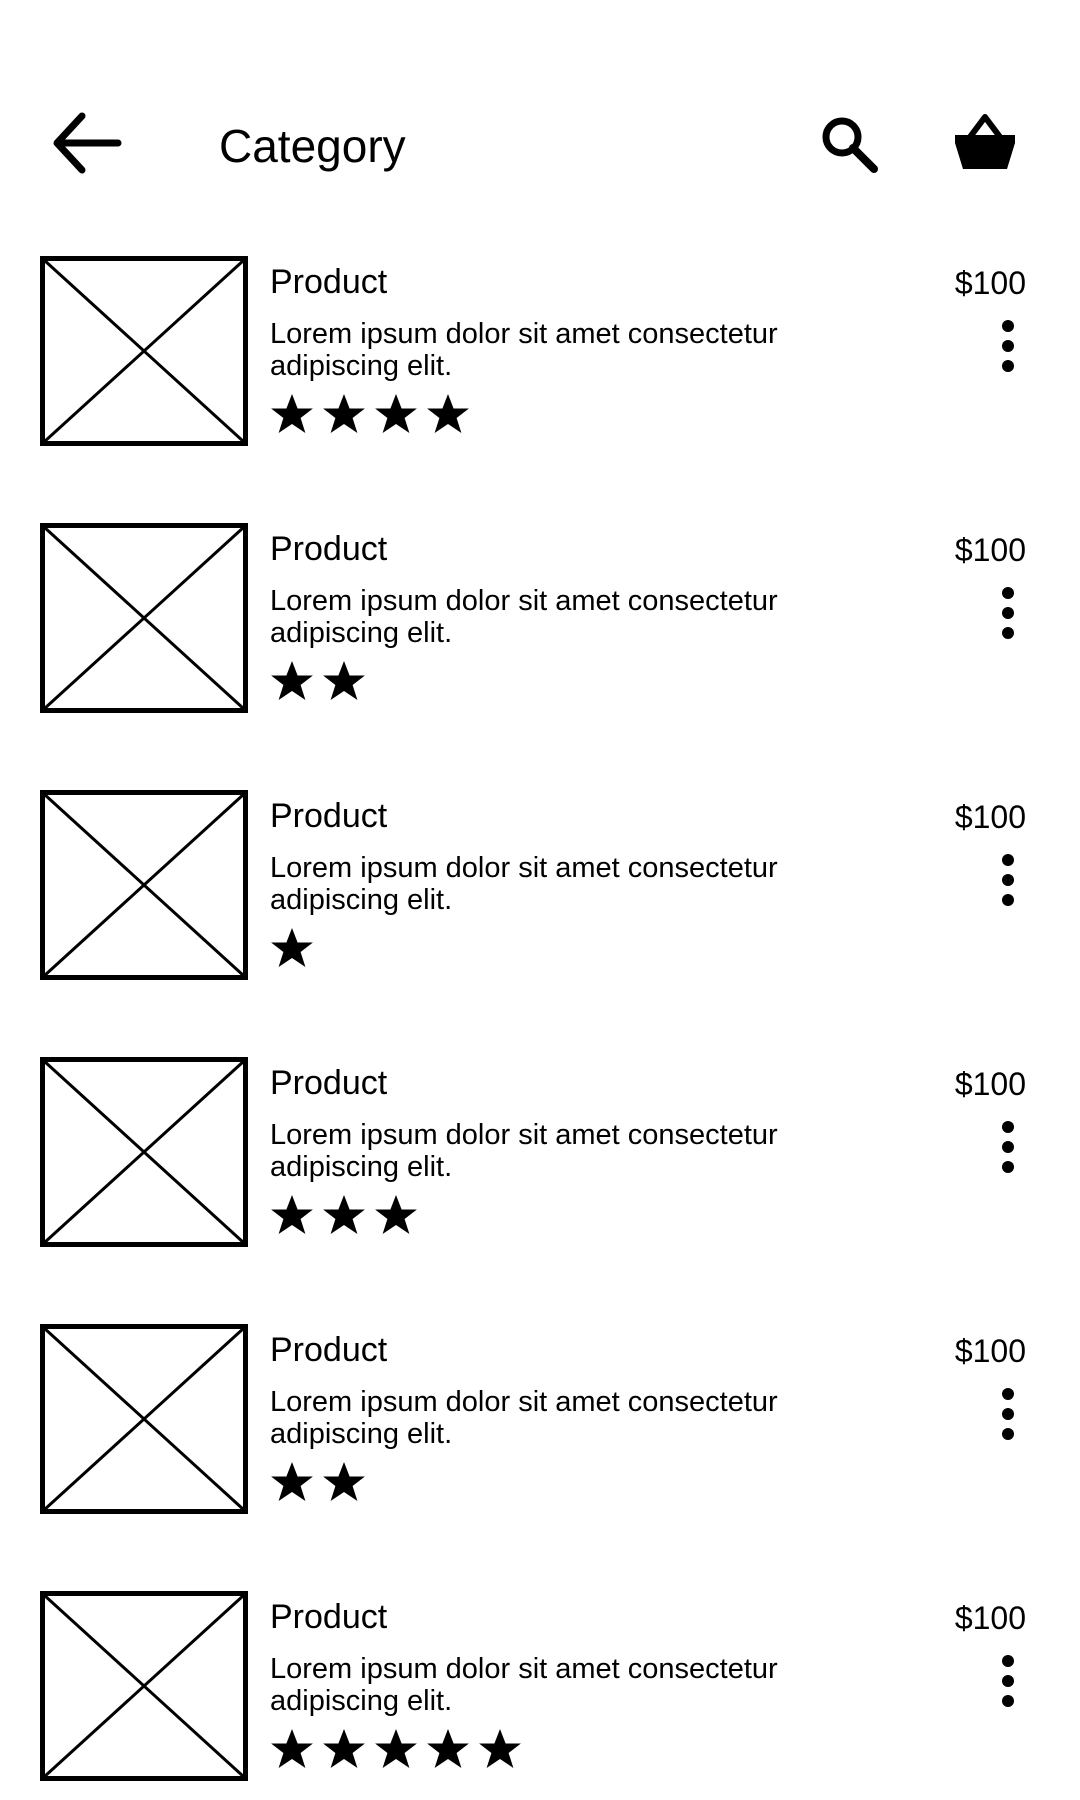  I want to click on cart-button, so click(985, 143).